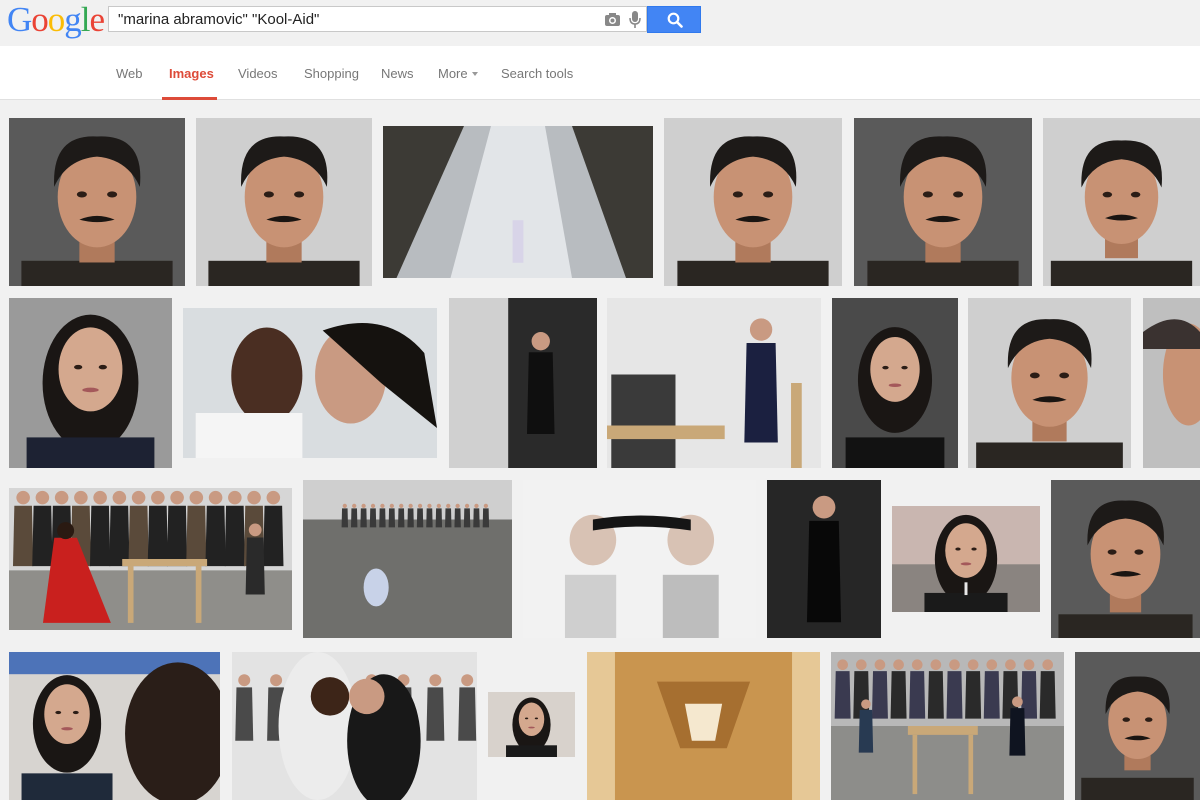 This screenshot has width=1200, height=800. I want to click on top-bar: Google "marina abramovic" "Kool-Aid", so click(600, 23).